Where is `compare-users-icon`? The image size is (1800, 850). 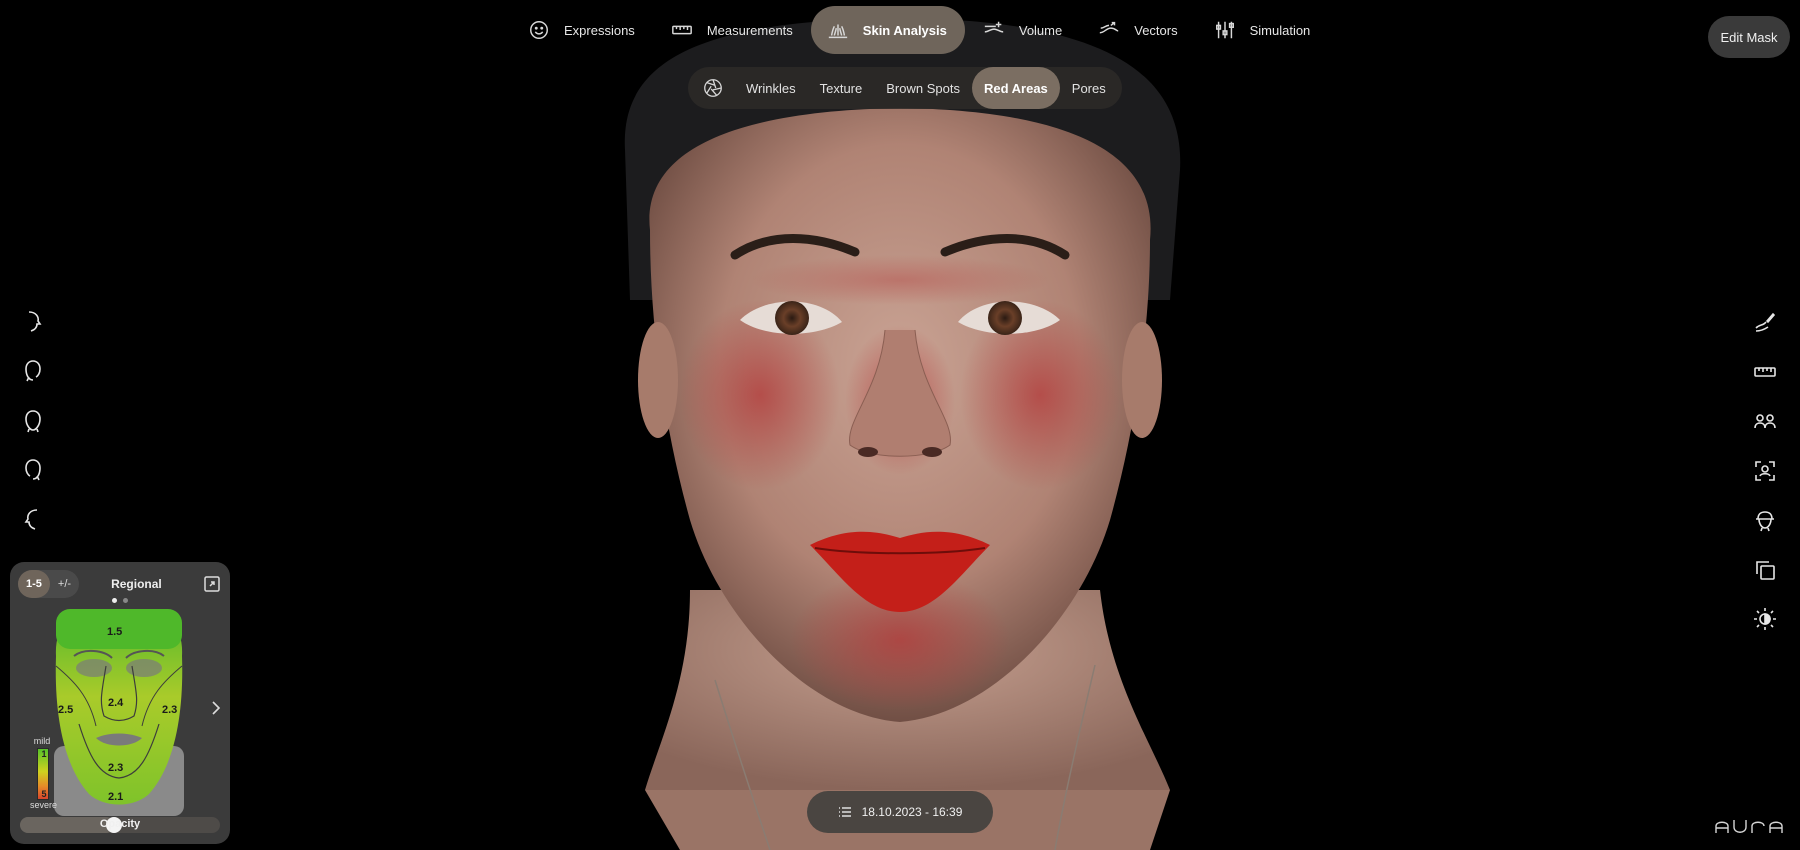 compare-users-icon is located at coordinates (1765, 421).